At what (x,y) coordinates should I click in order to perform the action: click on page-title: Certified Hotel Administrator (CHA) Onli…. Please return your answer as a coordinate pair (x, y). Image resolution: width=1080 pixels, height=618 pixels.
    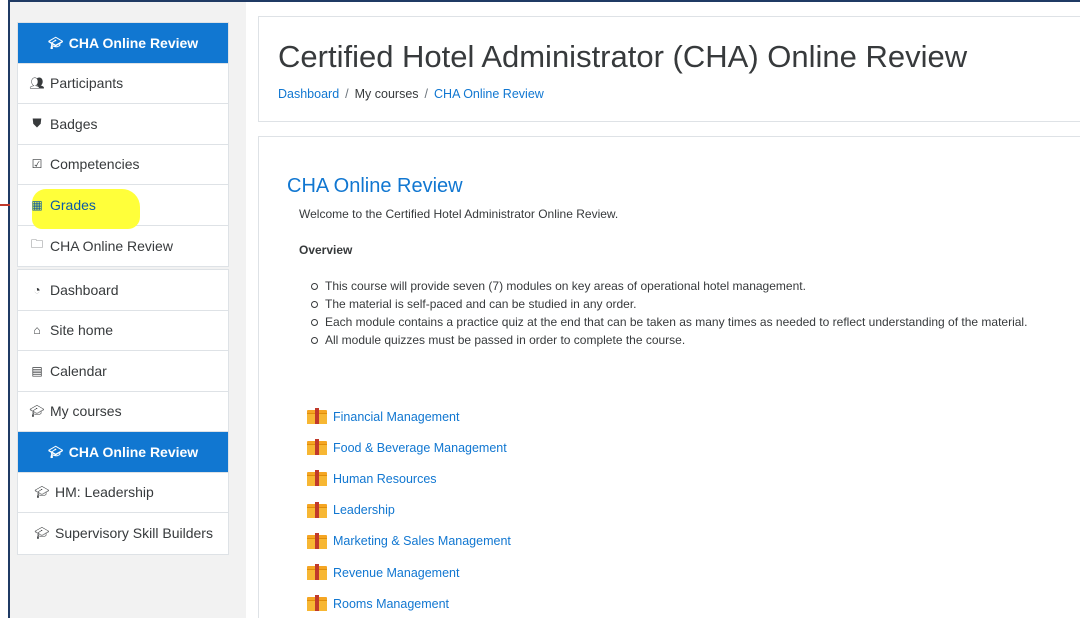
    Looking at the image, I should click on (623, 56).